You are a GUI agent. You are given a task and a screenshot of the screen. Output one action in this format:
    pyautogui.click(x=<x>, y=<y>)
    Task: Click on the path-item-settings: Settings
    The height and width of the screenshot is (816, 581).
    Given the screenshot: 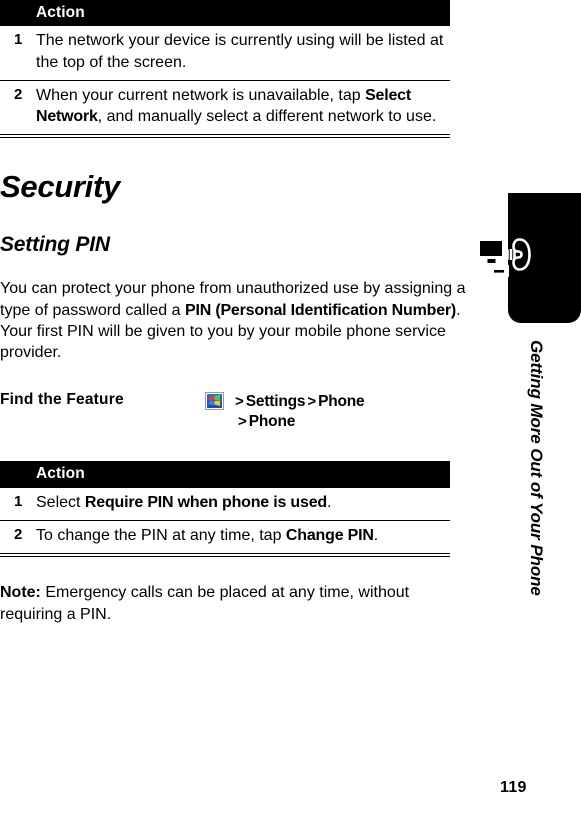 What is the action you would take?
    pyautogui.click(x=276, y=401)
    